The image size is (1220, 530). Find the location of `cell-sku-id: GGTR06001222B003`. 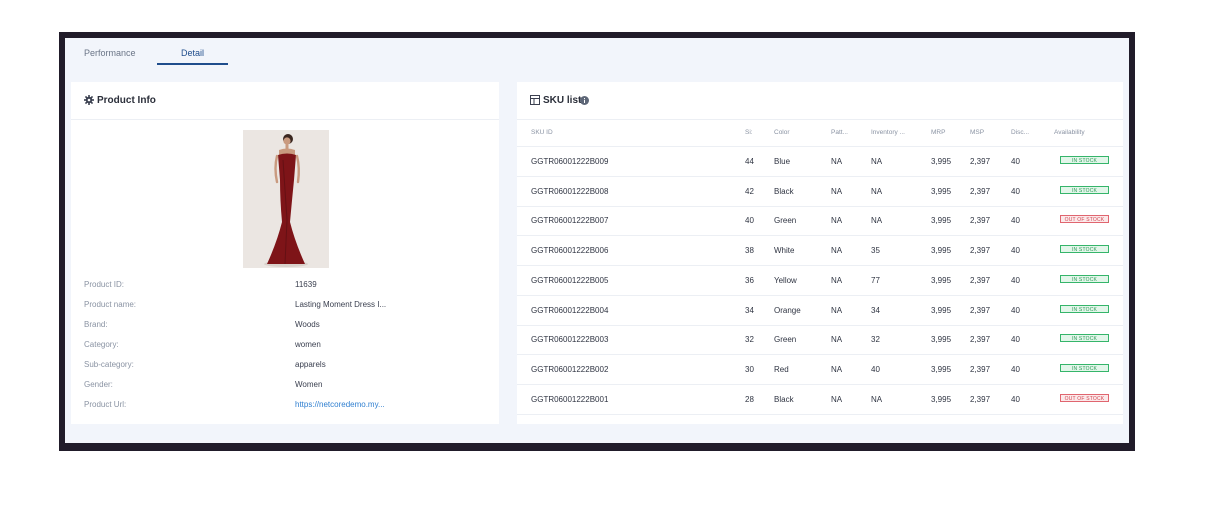

cell-sku-id: GGTR06001222B003 is located at coordinates (570, 340).